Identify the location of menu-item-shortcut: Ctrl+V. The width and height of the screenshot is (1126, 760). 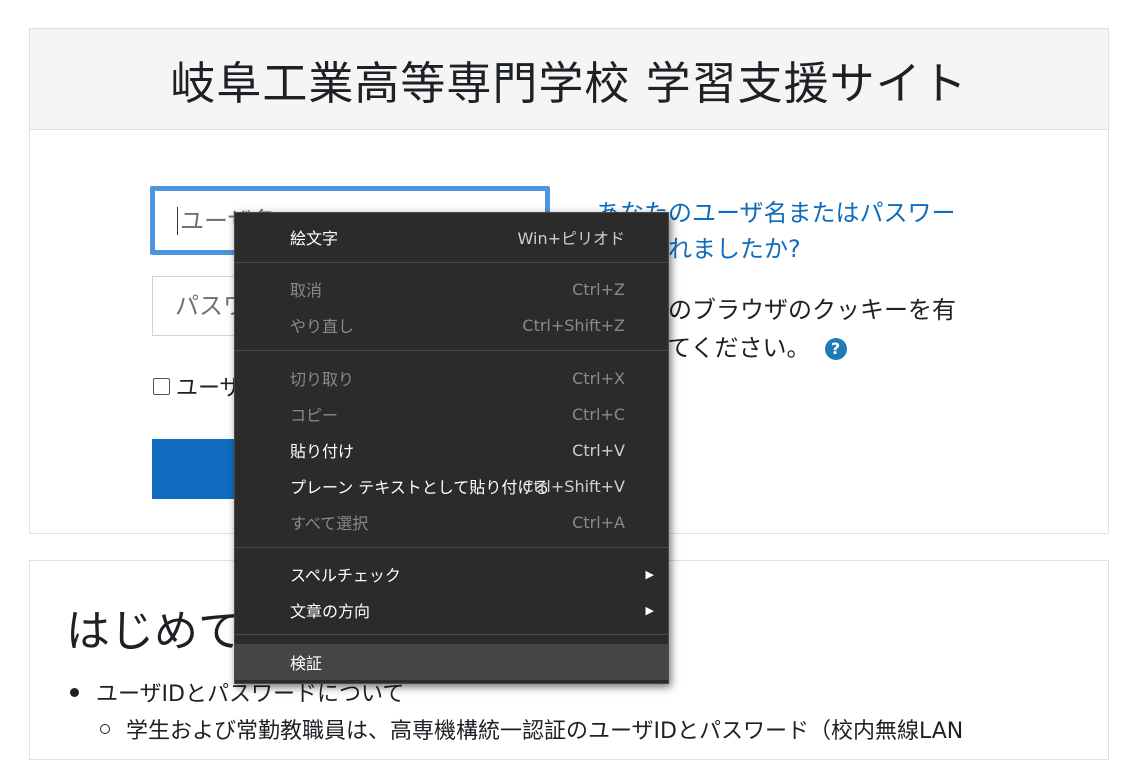
(598, 450).